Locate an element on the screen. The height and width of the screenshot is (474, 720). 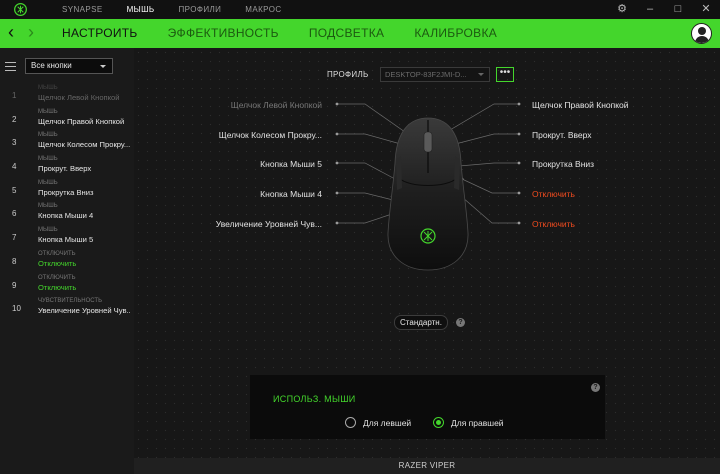
nav-macro: МАКРОС is located at coordinates (263, 9).